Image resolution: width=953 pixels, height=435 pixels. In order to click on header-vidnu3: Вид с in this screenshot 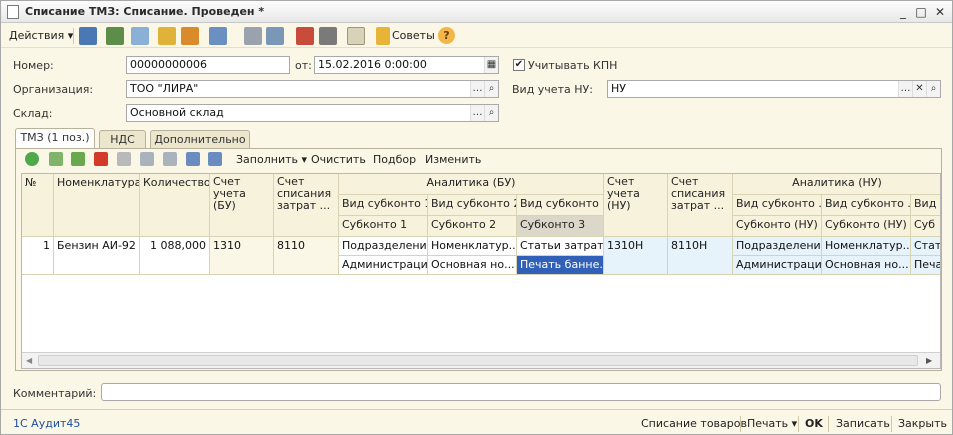, I will do `click(925, 205)`.